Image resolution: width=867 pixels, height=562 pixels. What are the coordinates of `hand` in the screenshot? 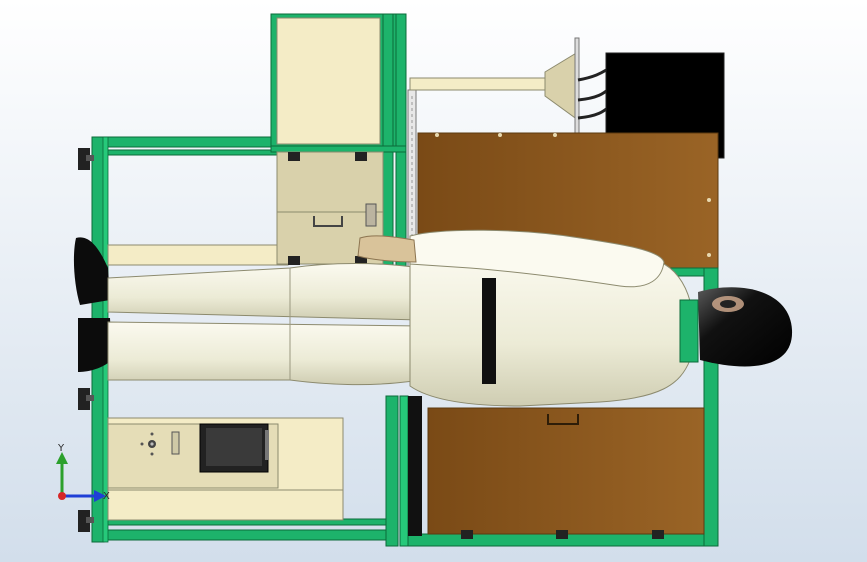 It's located at (387, 249).